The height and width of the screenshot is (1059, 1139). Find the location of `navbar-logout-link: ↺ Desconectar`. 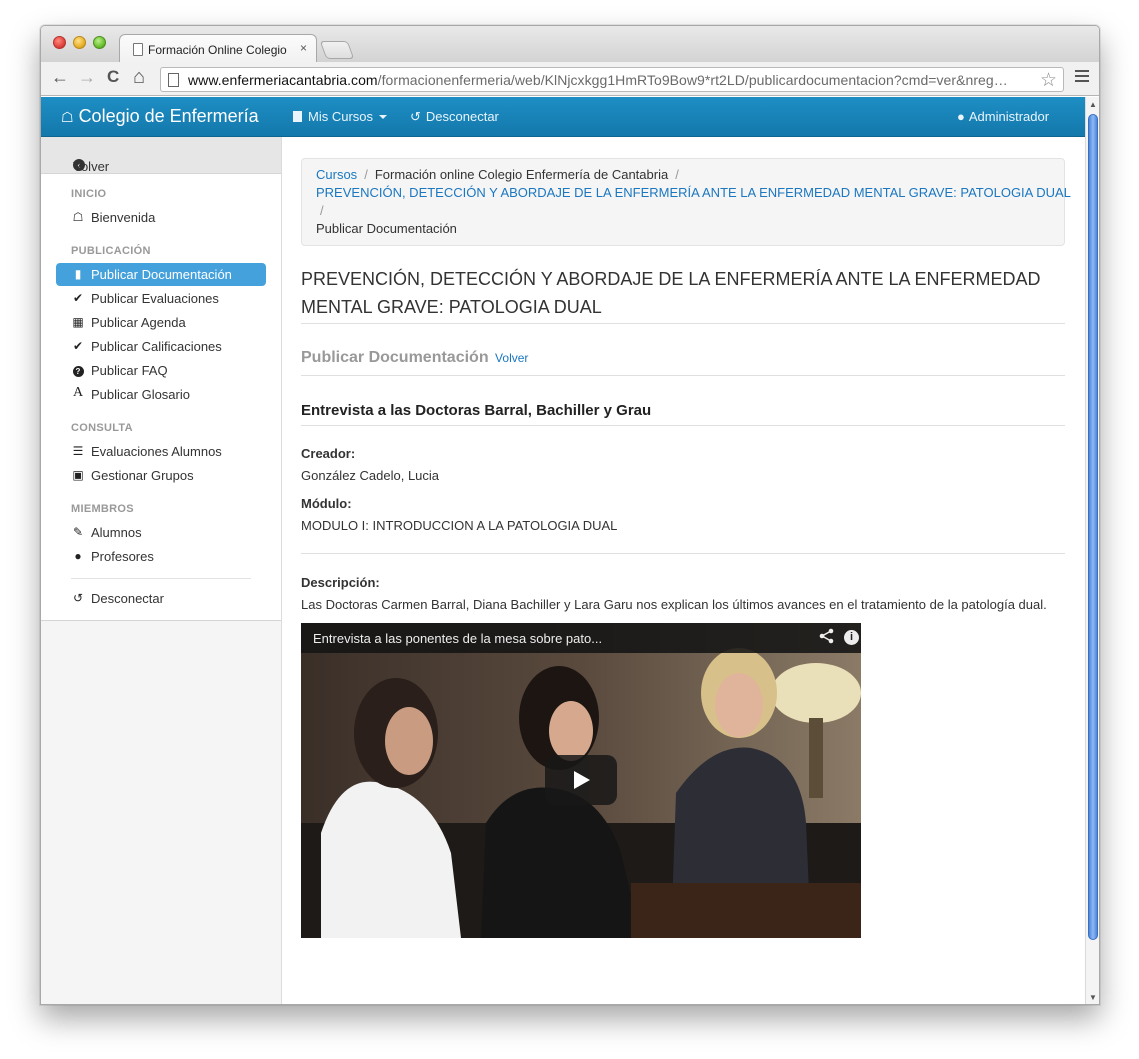

navbar-logout-link: ↺ Desconectar is located at coordinates (454, 117).